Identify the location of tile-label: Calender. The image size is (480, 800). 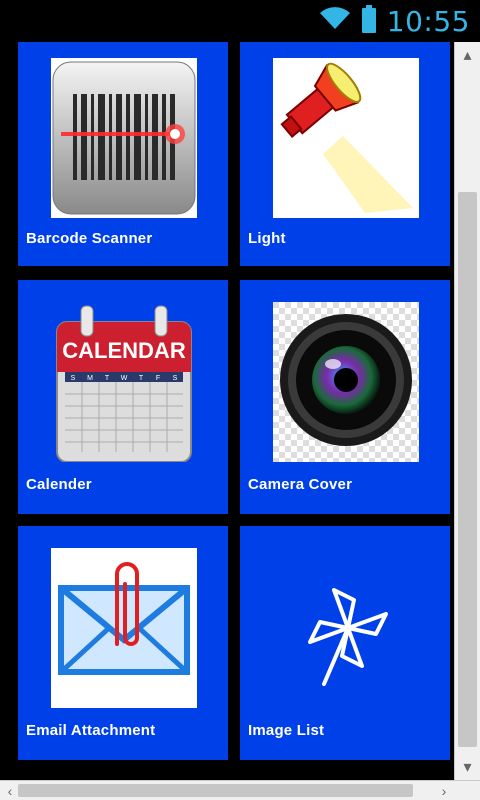
(59, 484).